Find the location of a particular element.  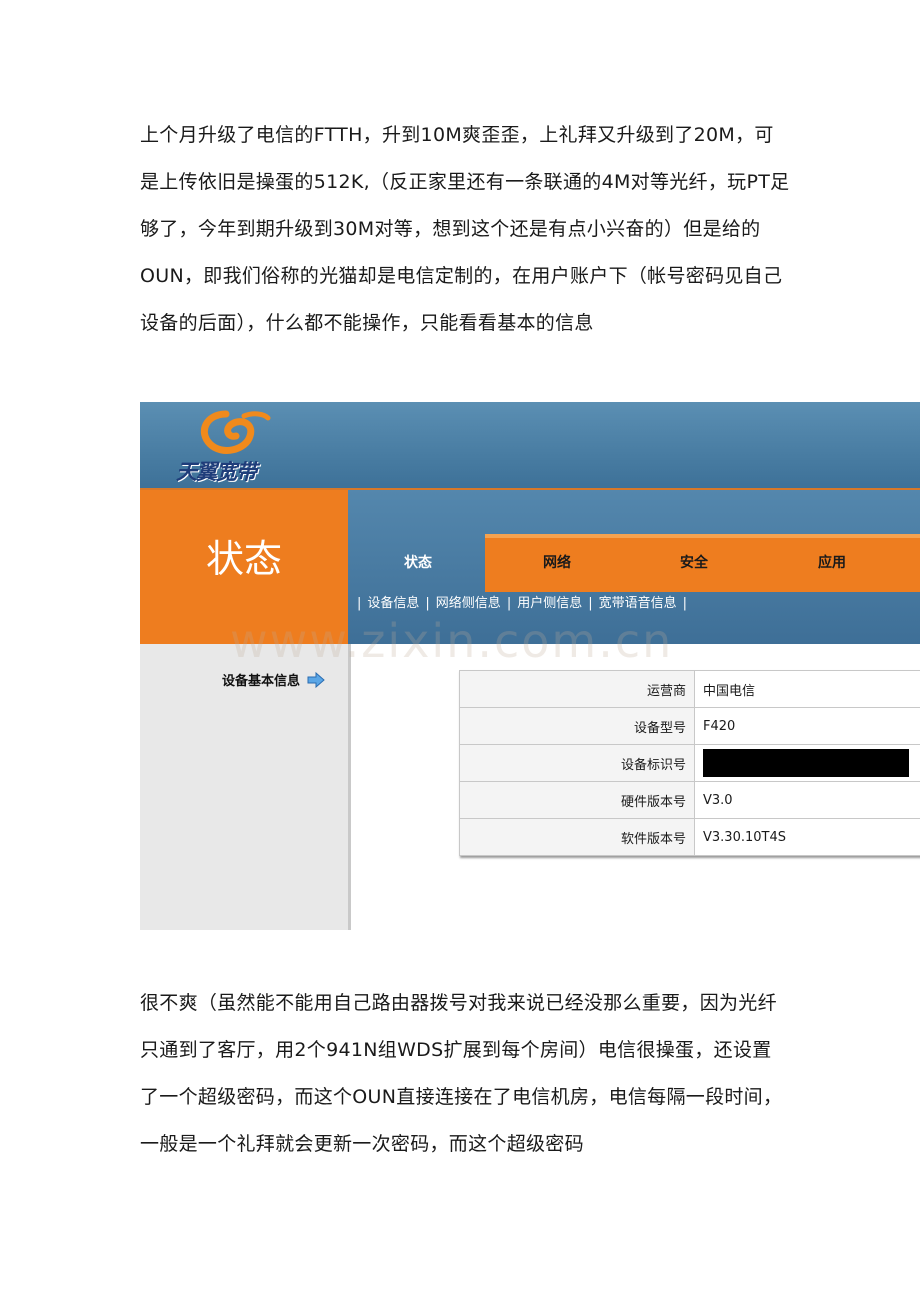

redacted-block is located at coordinates (806, 763).